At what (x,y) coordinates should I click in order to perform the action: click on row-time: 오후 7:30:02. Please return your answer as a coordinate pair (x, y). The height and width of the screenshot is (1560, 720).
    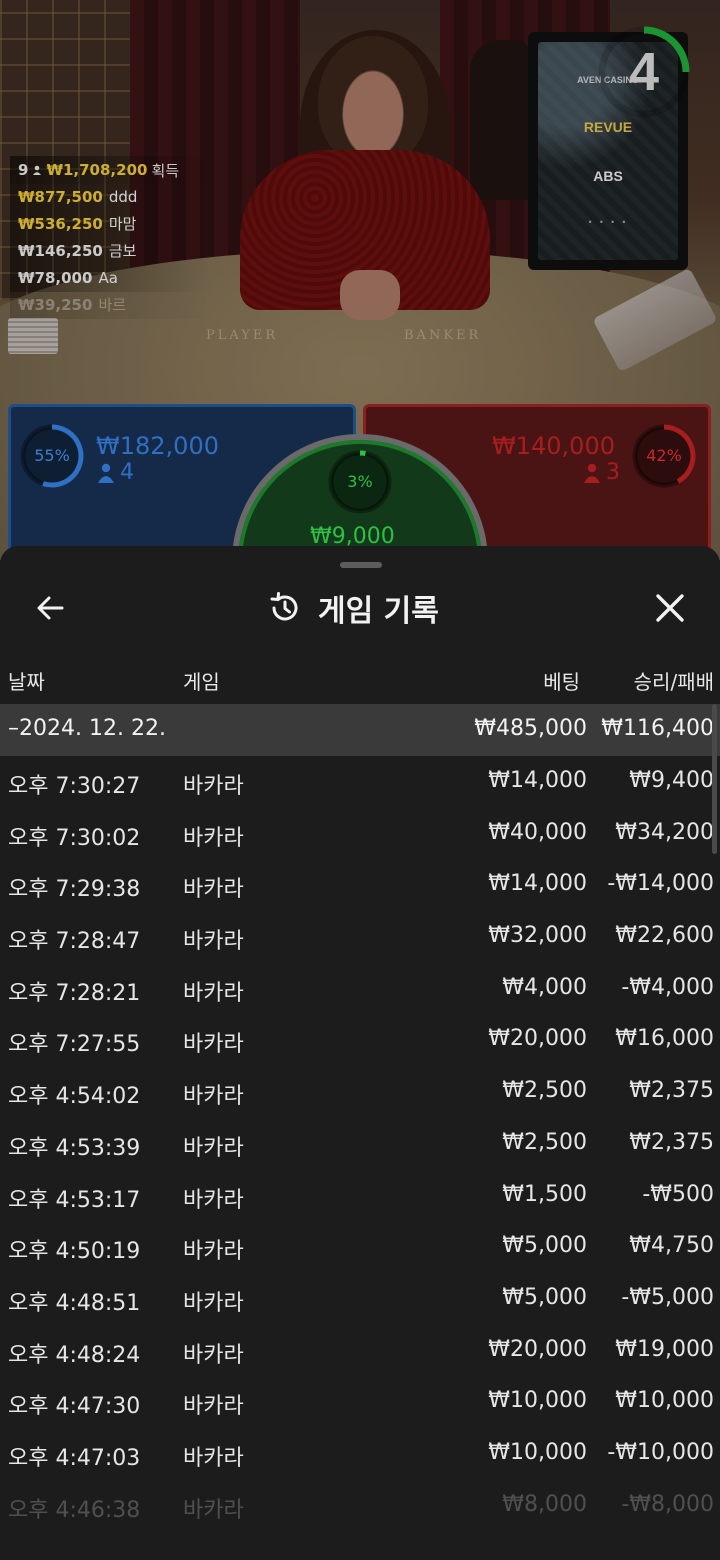
    Looking at the image, I should click on (74, 838).